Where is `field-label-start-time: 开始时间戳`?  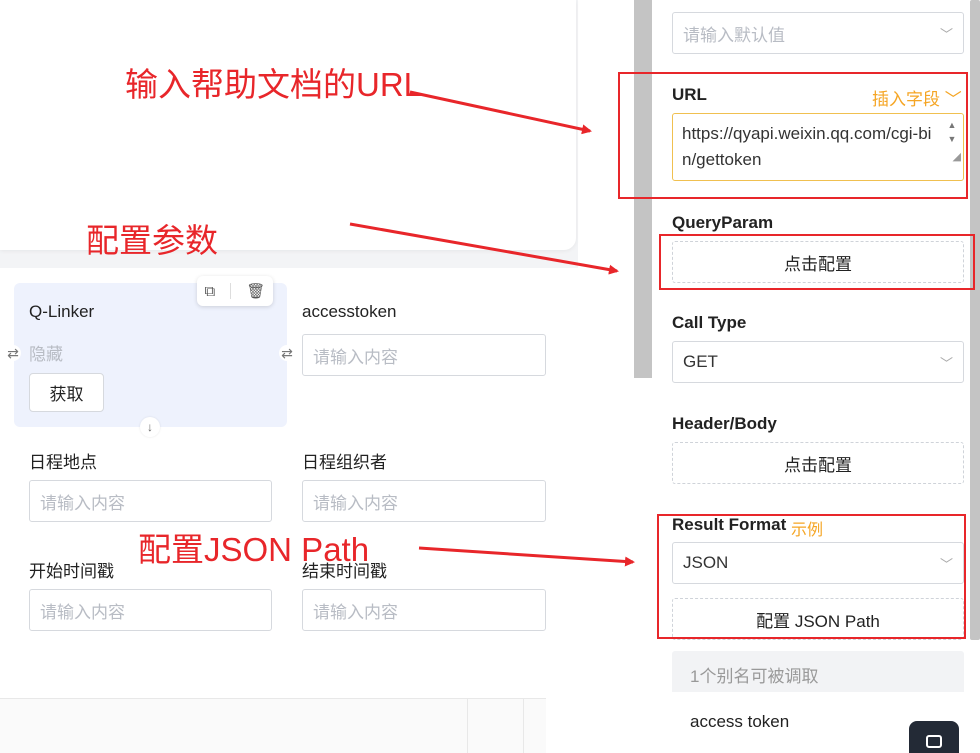
field-label-start-time: 开始时间戳 is located at coordinates (71, 571).